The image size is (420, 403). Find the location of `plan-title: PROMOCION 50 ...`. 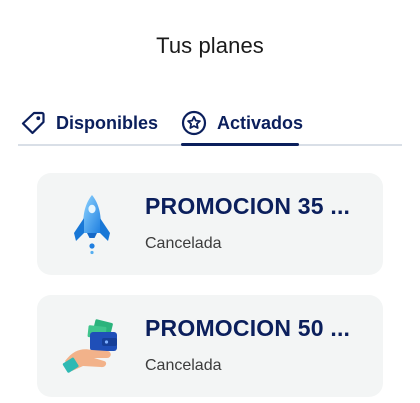

plan-title: PROMOCION 50 ... is located at coordinates (248, 328).